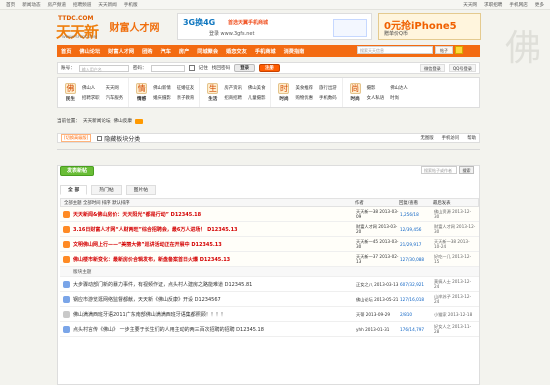 This screenshot has width=550, height=385. Describe the element at coordinates (304, 88) in the screenshot. I see `service-link: 美食推荐` at that location.